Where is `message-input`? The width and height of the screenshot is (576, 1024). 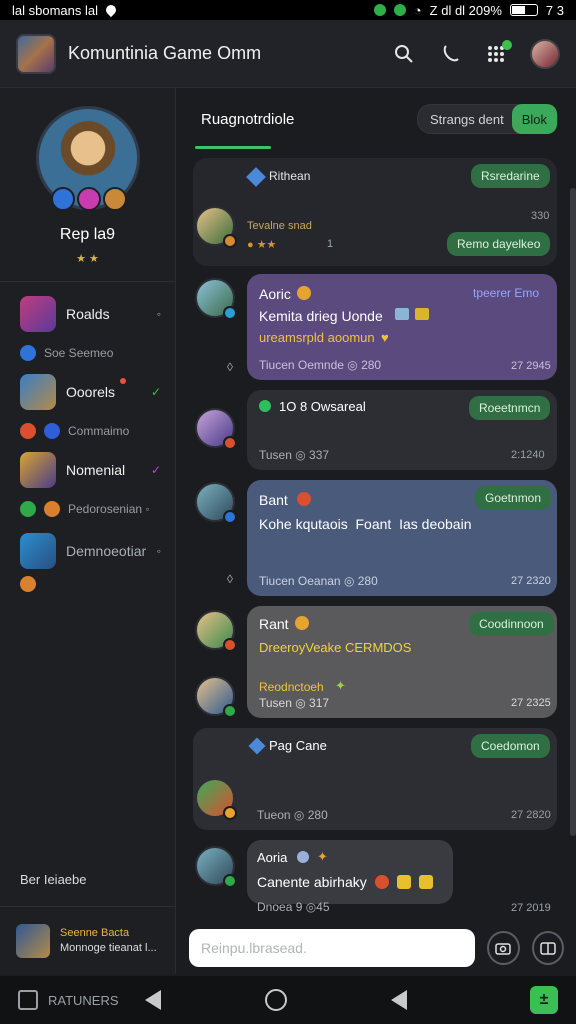 message-input is located at coordinates (332, 948).